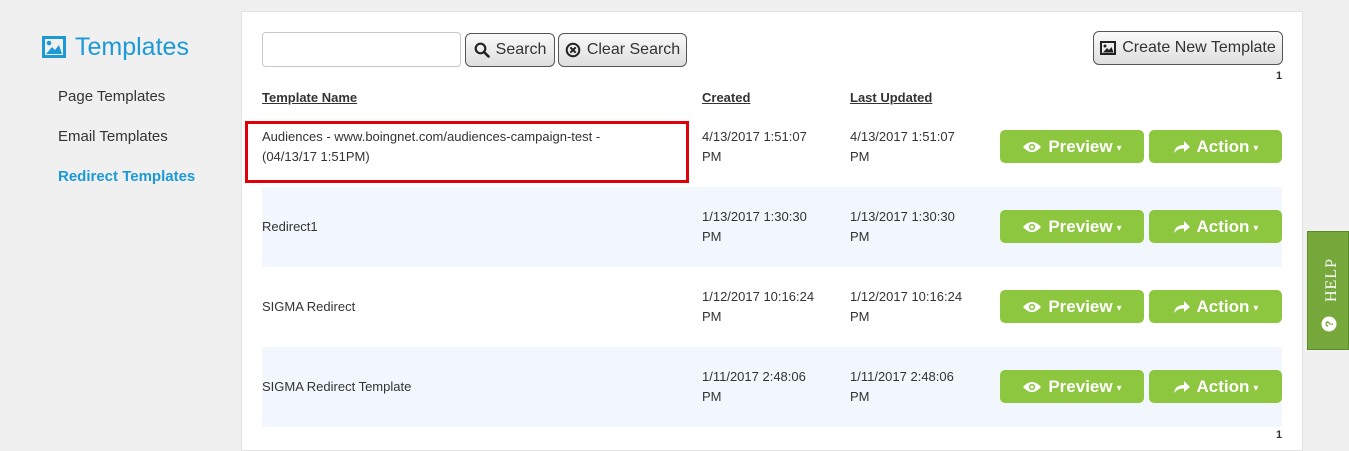 This screenshot has width=1349, height=451. Describe the element at coordinates (902, 226) in the screenshot. I see `last-updated-cell: 1/13/2017 1:30:30 PM` at that location.